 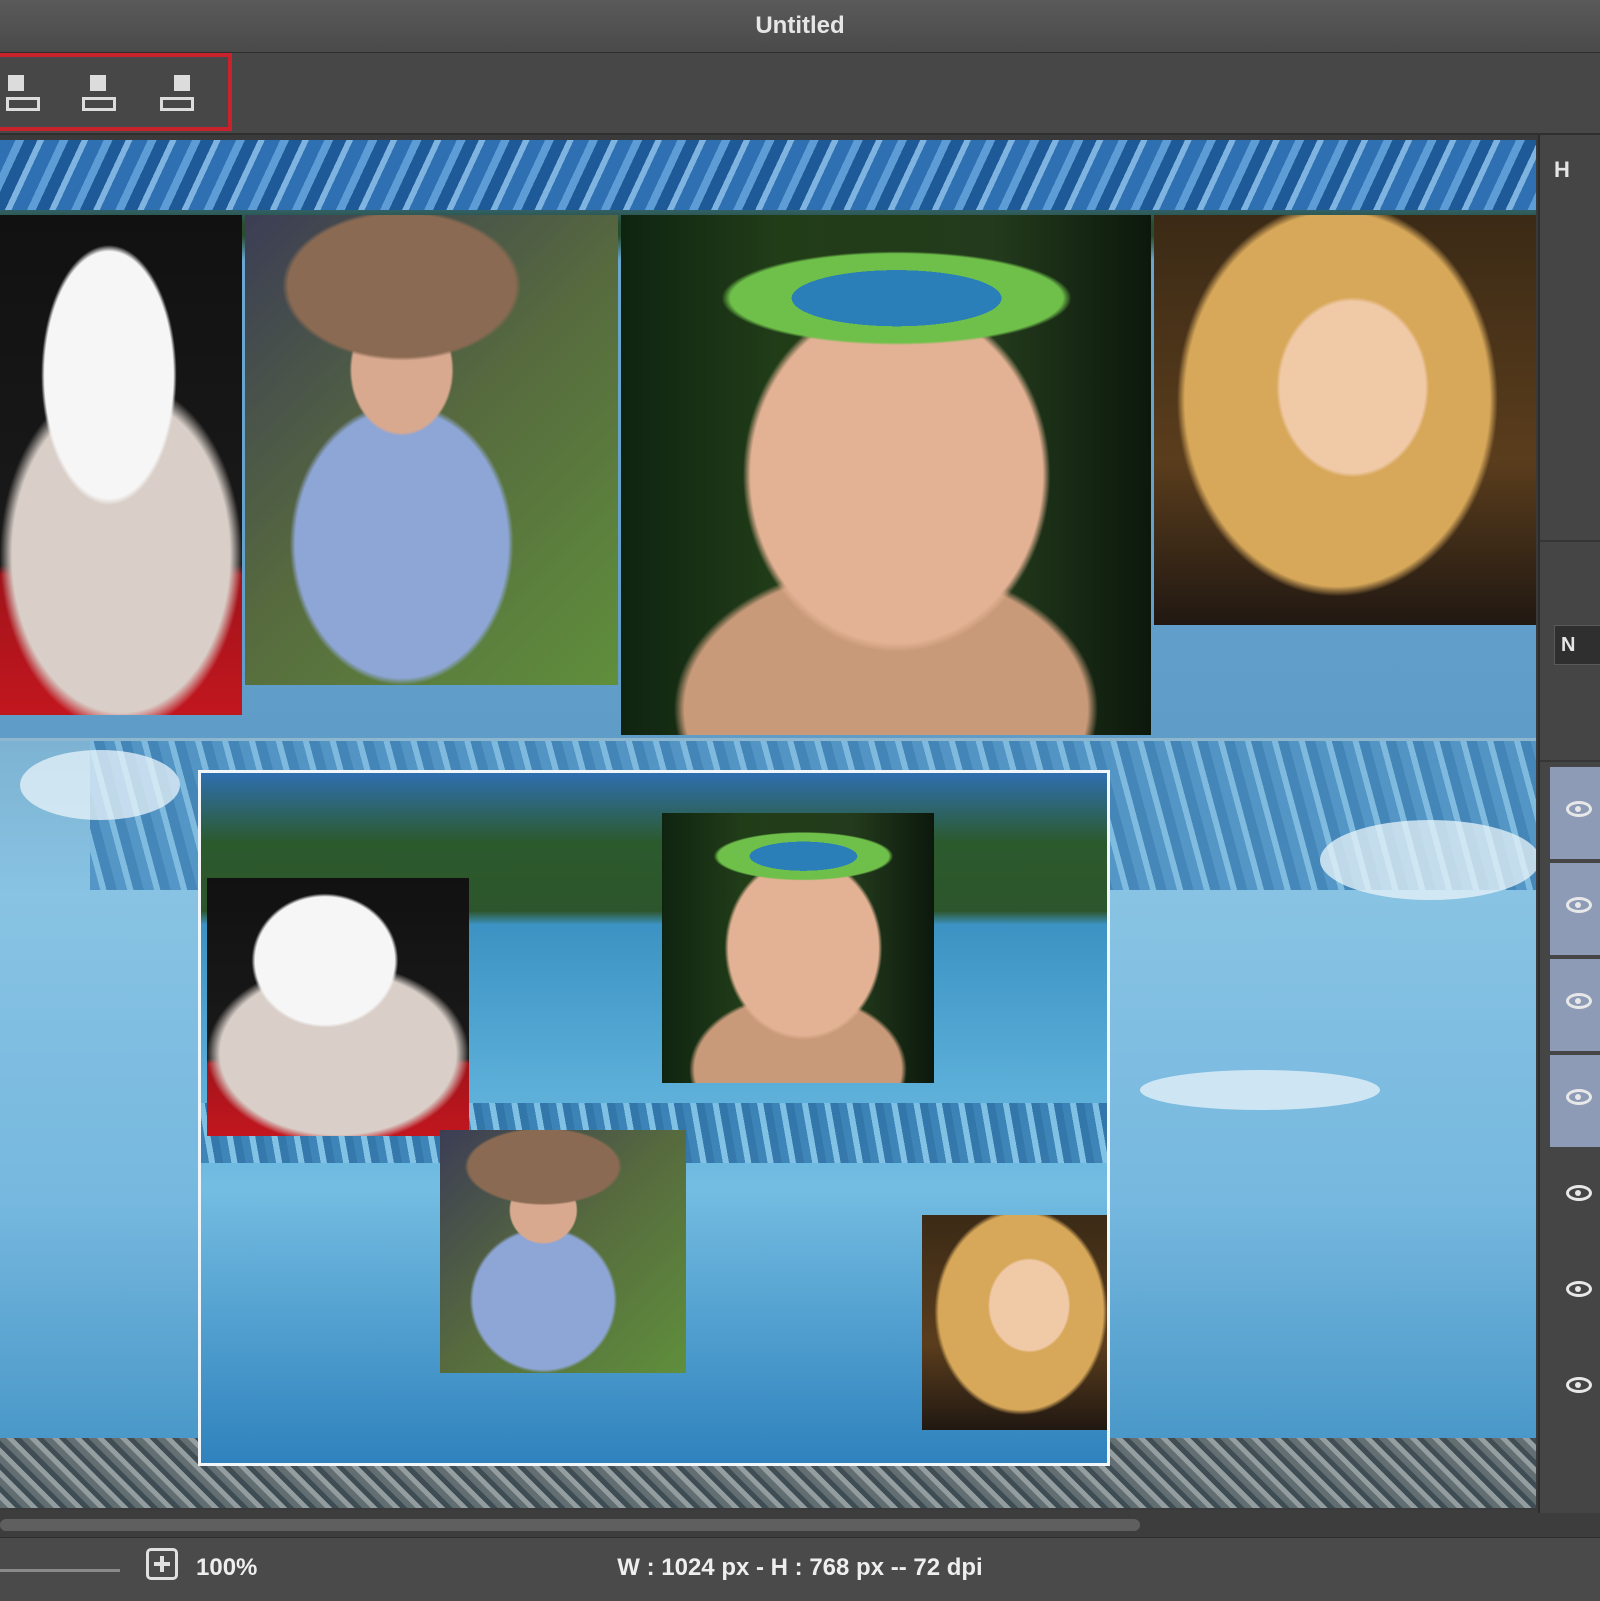 I want to click on layers-panel: H N, so click(x=1569, y=824).